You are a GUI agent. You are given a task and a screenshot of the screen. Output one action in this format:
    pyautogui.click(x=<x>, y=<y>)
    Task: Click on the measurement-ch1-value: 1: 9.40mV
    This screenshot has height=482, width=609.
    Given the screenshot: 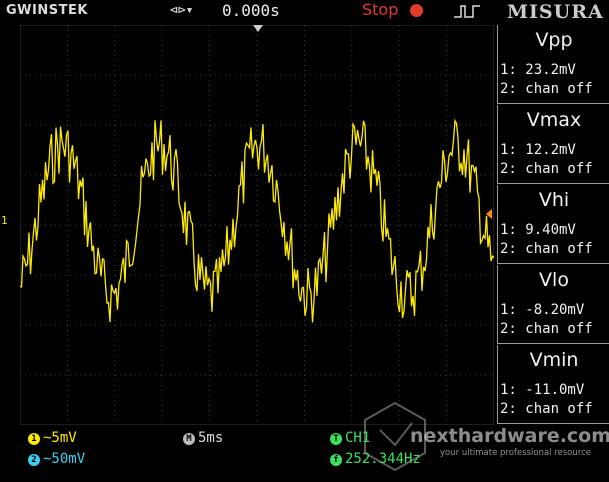 What is the action you would take?
    pyautogui.click(x=538, y=230)
    